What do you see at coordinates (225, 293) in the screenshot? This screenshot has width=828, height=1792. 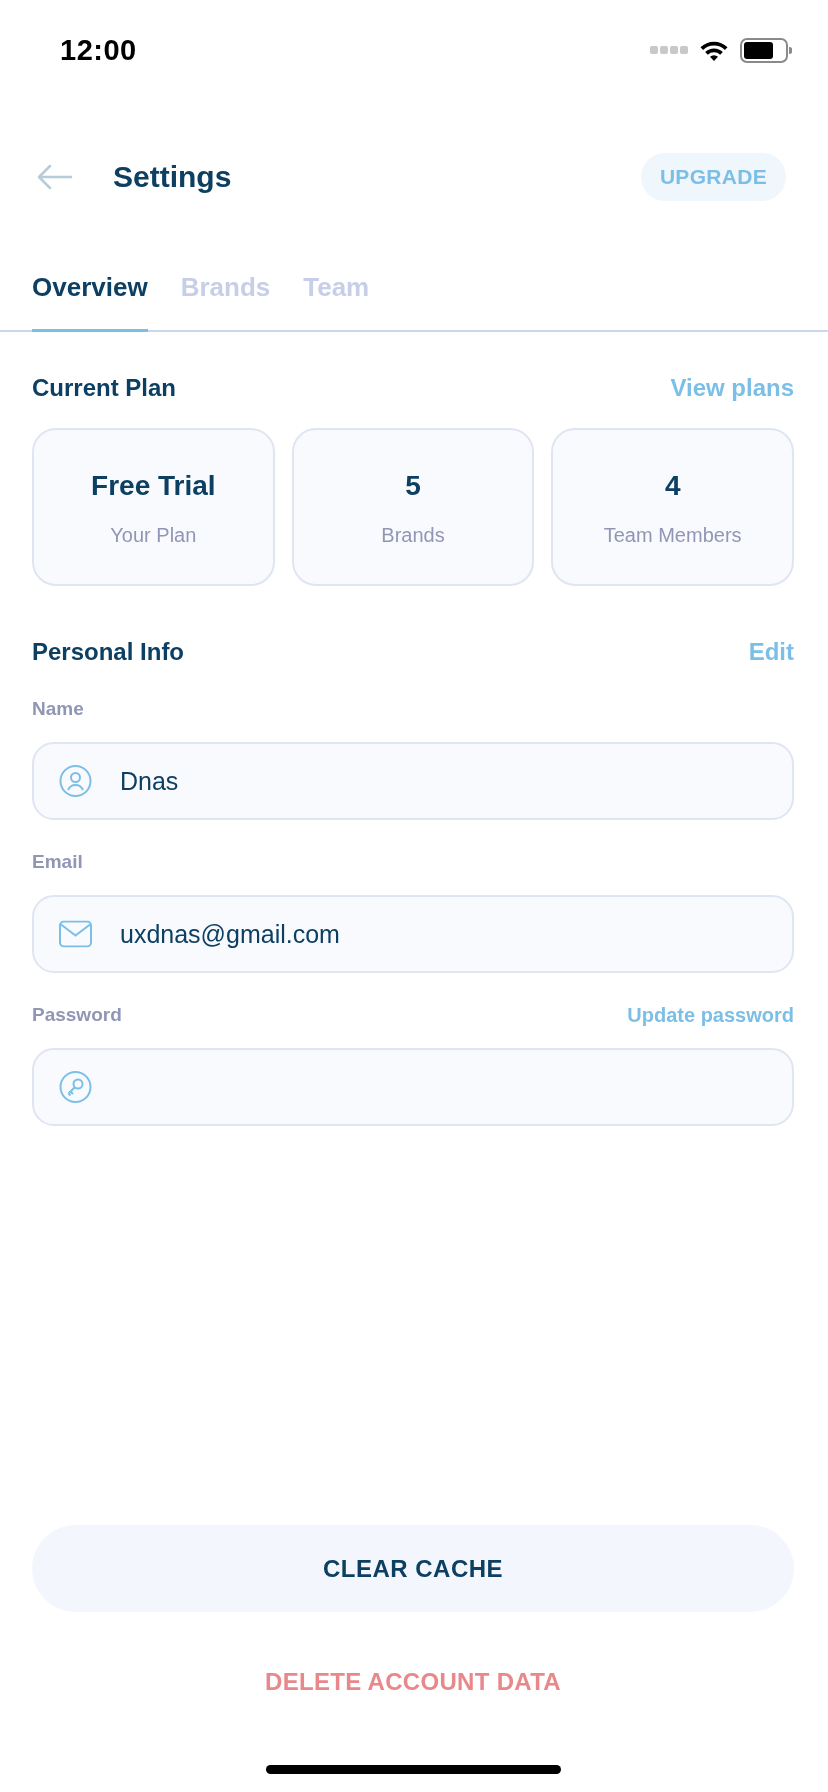 I see `tab: Brands` at bounding box center [225, 293].